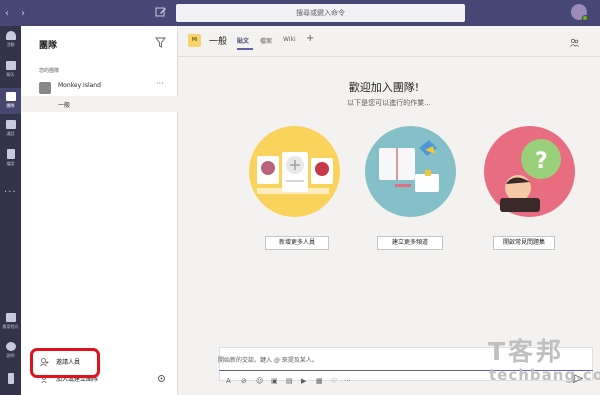 This screenshot has width=600, height=395. What do you see at coordinates (45, 88) in the screenshot?
I see `team-logo` at bounding box center [45, 88].